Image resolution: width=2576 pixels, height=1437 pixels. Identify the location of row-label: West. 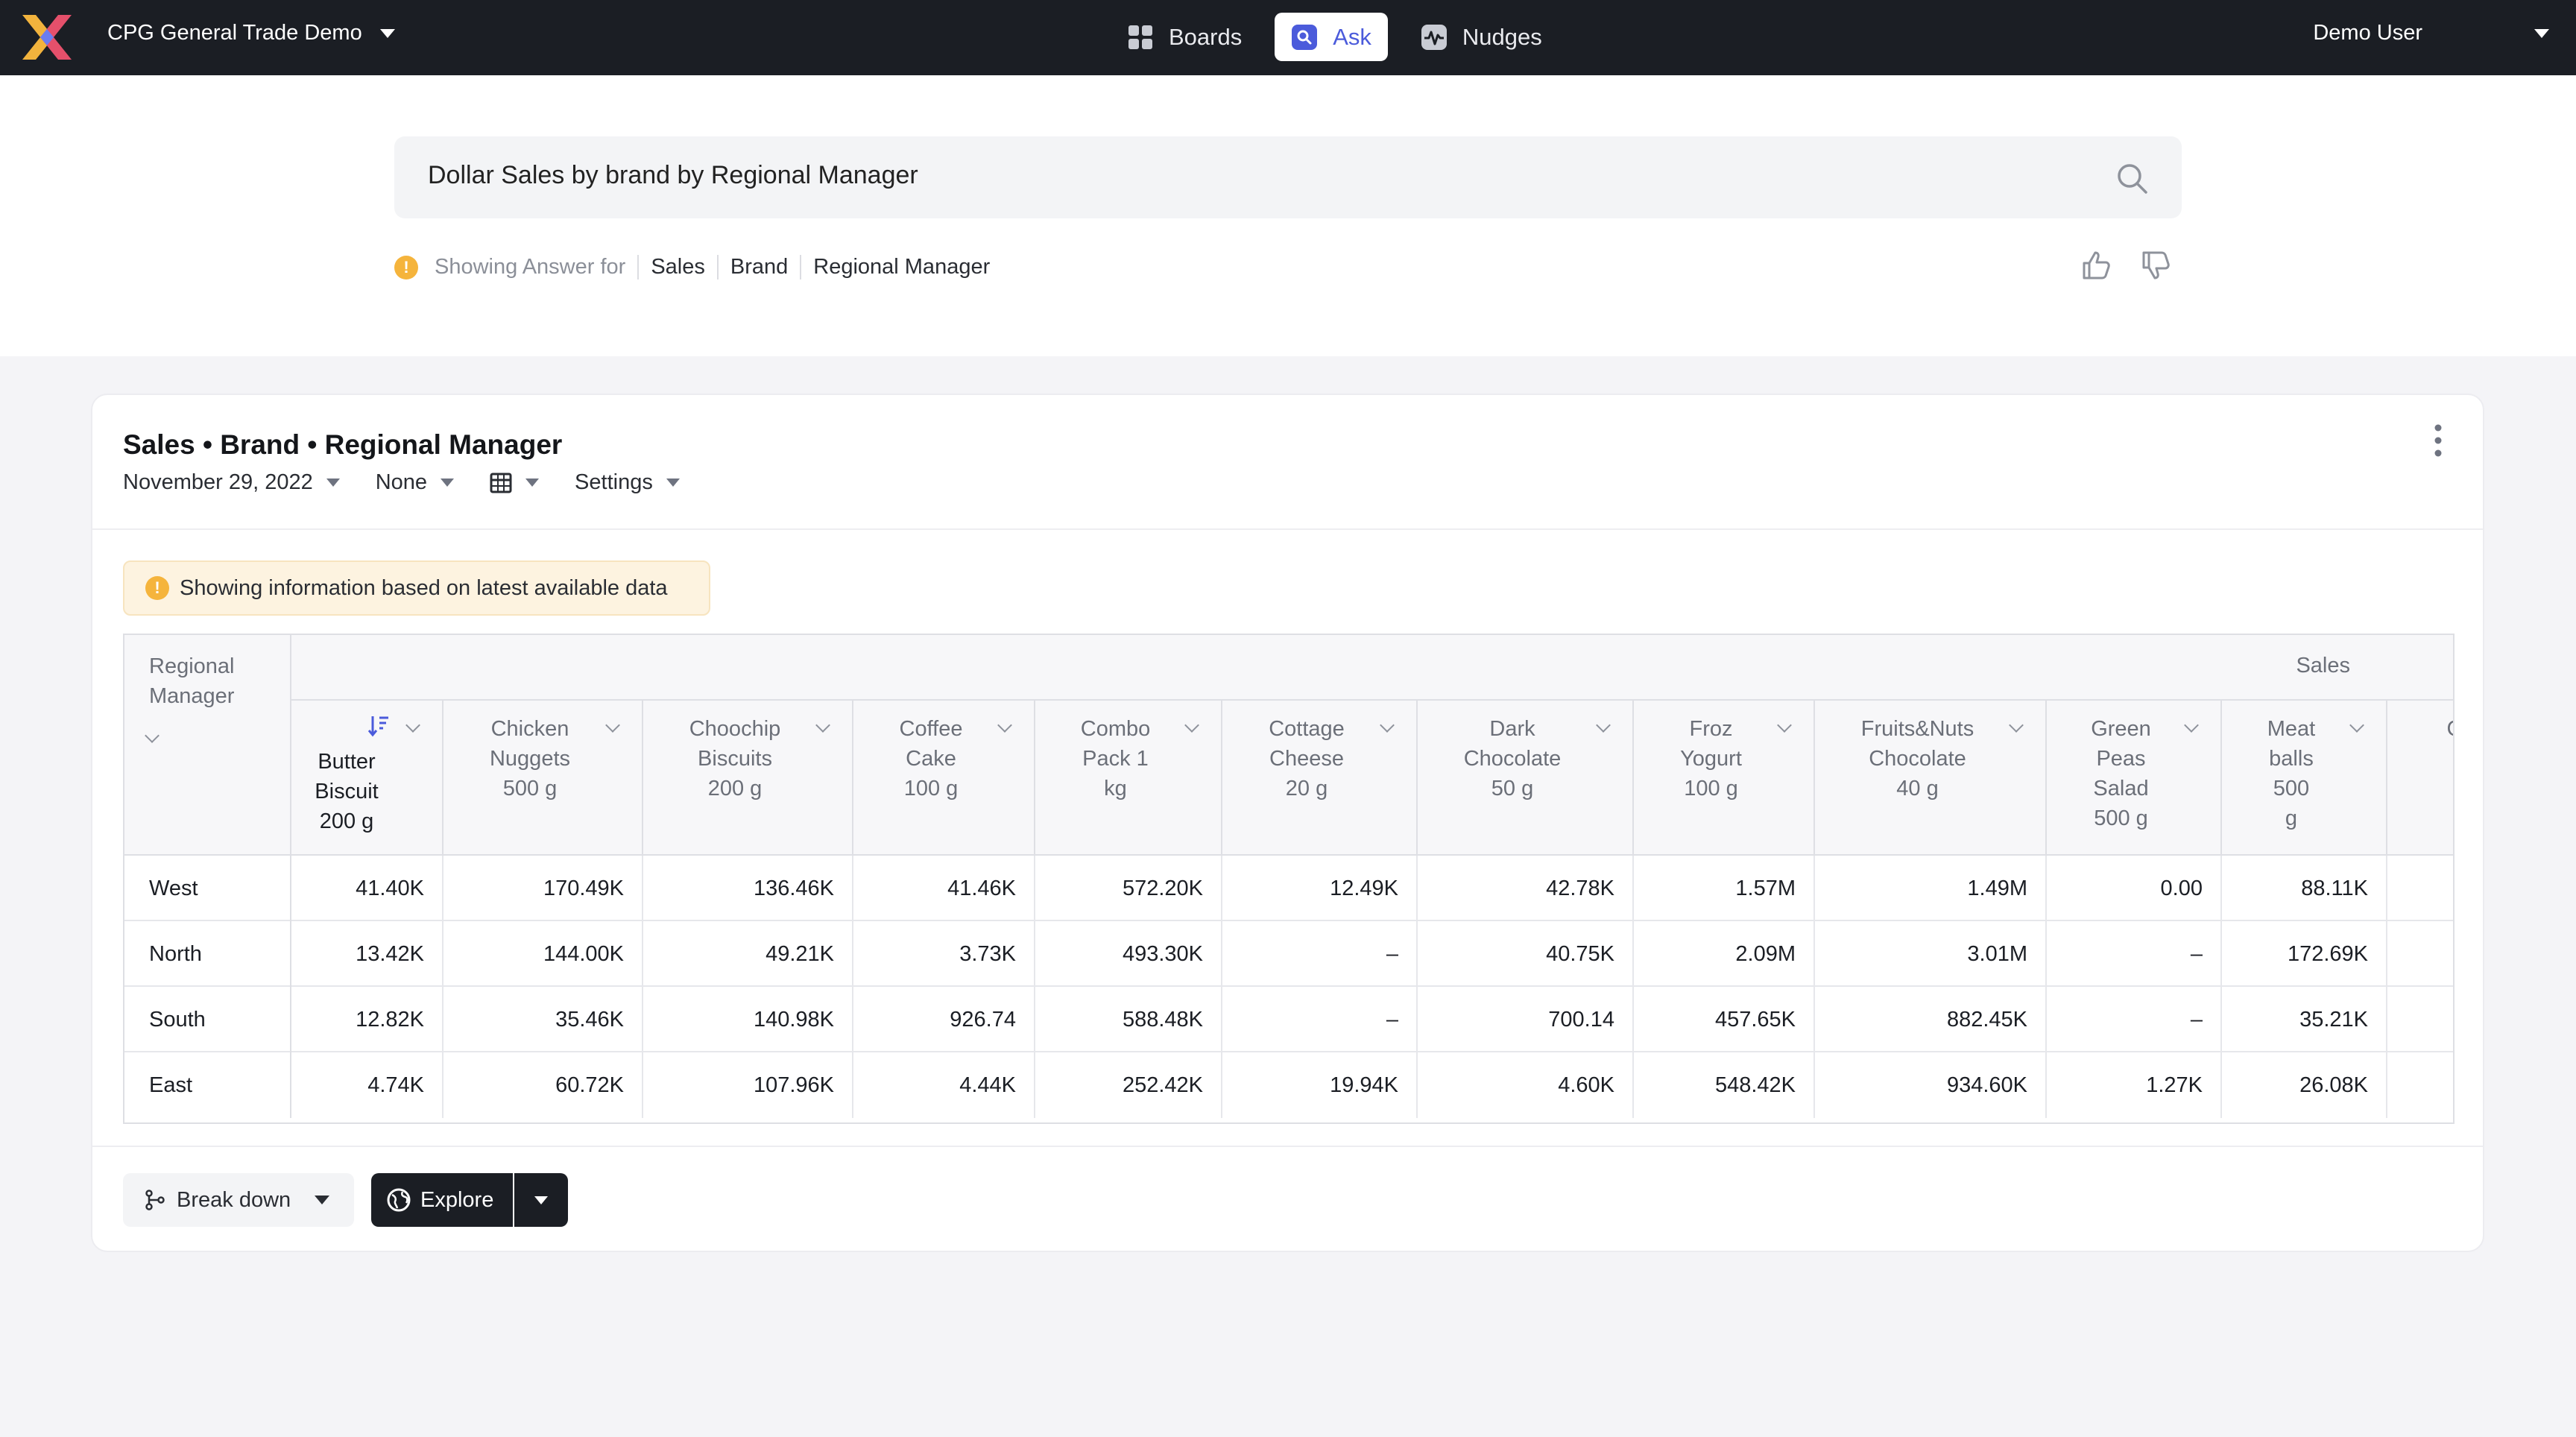
(207, 889).